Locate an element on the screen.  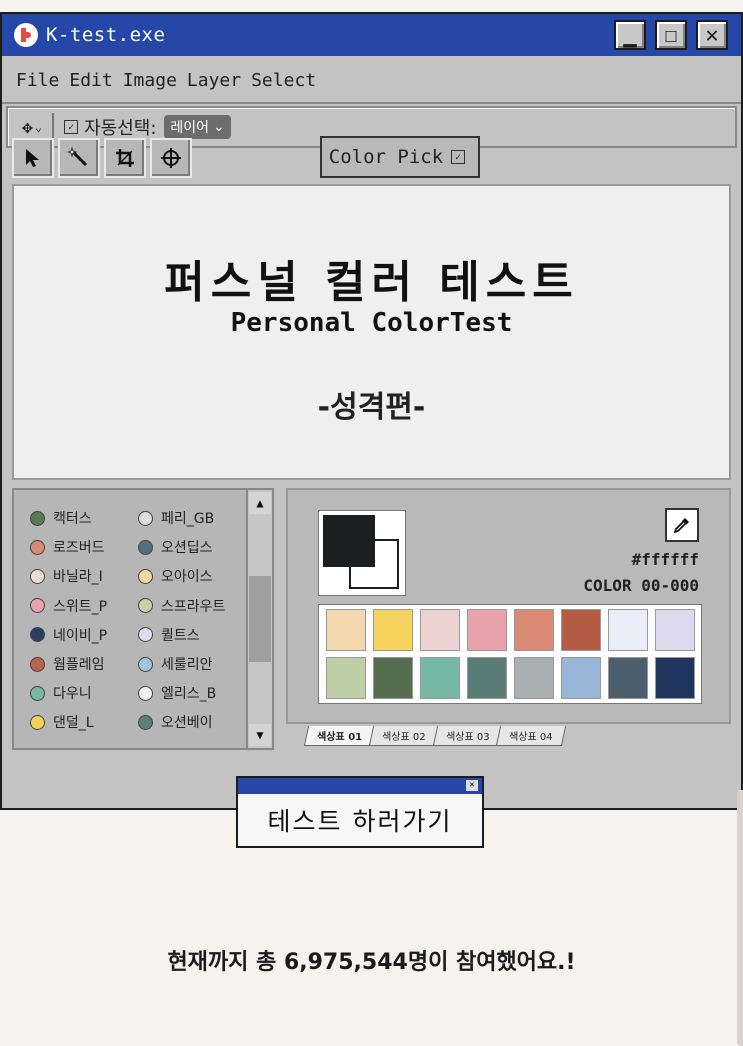
type-list-item: 세룰리안 is located at coordinates (175, 664).